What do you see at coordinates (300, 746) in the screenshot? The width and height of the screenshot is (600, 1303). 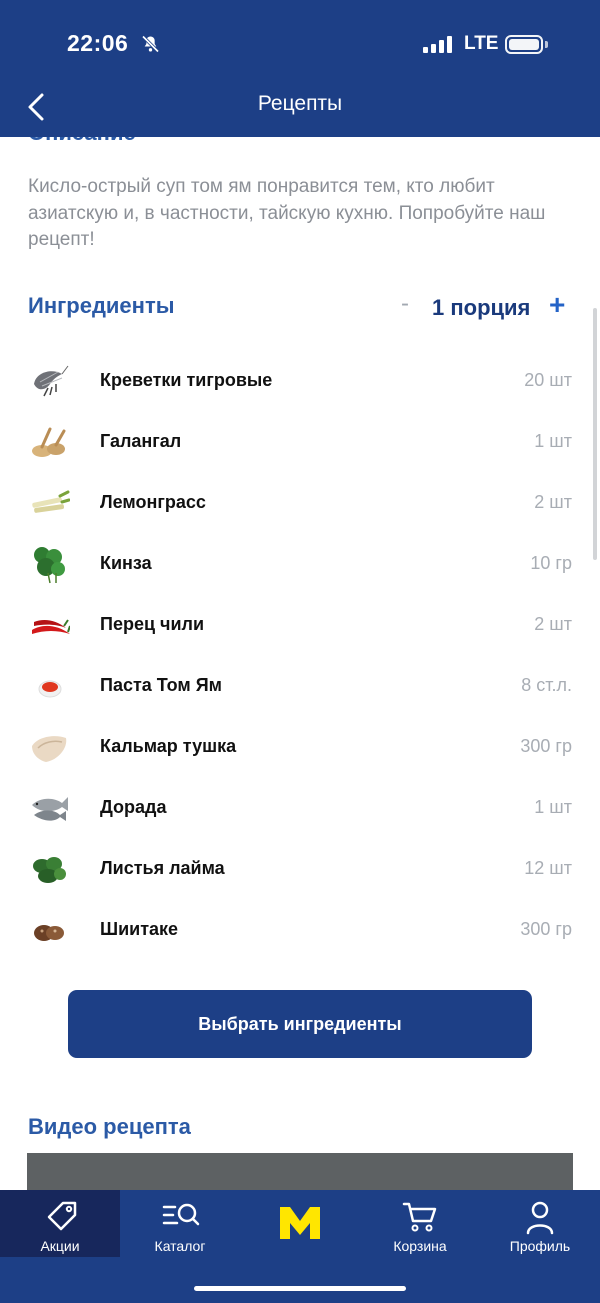 I see `ingredient-row: Кальмар тушка 300 гр` at bounding box center [300, 746].